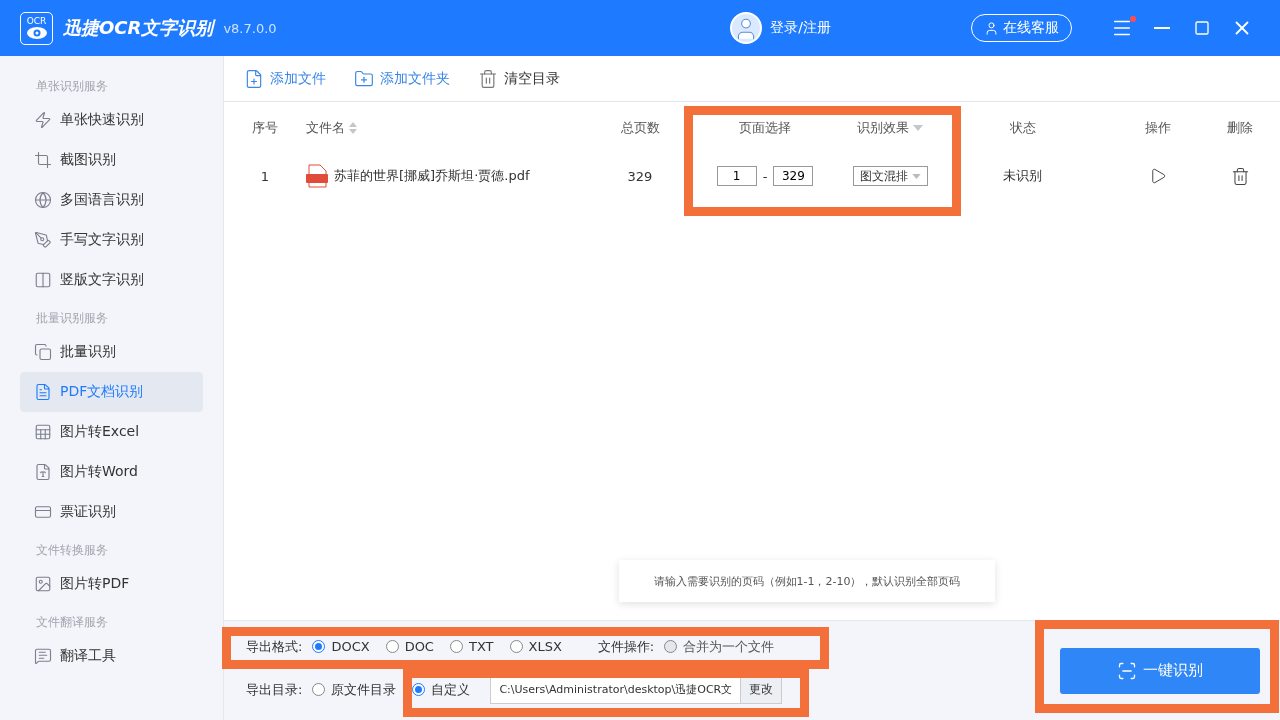 Image resolution: width=1280 pixels, height=720 pixels. I want to click on column-header: 总页数, so click(640, 128).